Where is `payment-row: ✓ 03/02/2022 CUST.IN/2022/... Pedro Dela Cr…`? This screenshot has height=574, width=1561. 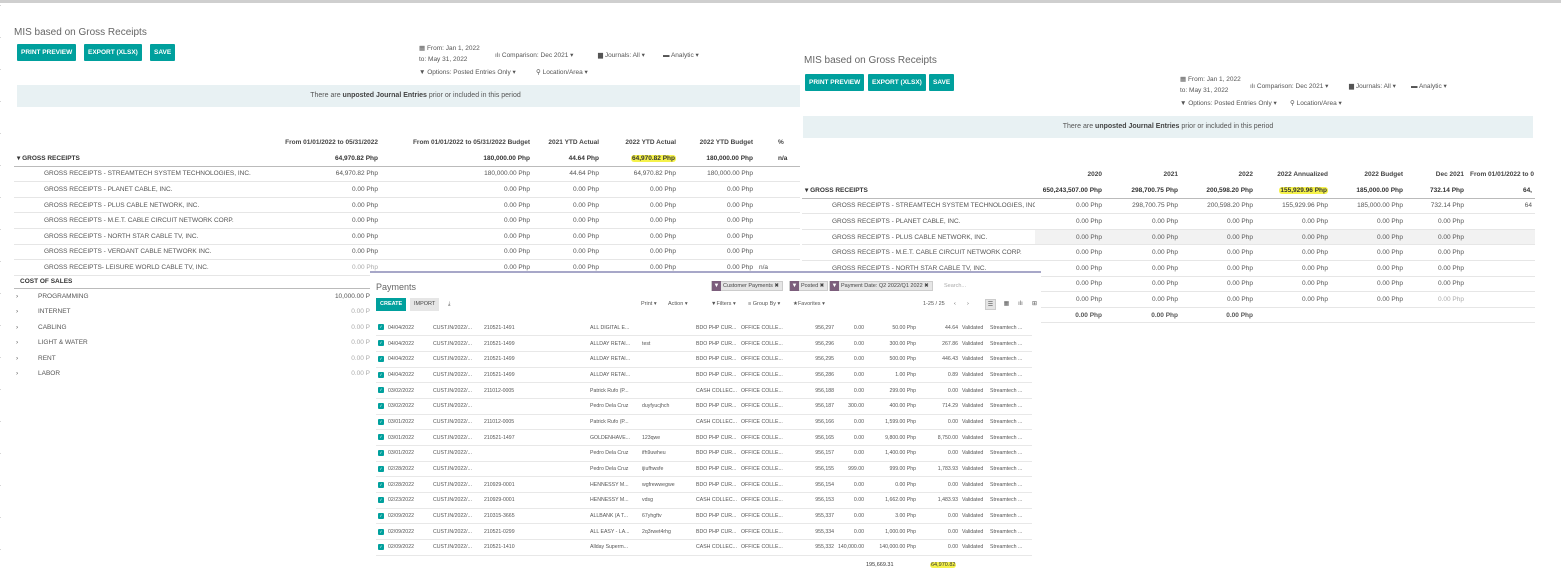 payment-row: ✓ 03/02/2022 CUST.IN/2022/... Pedro Dela Cr… is located at coordinates (704, 406).